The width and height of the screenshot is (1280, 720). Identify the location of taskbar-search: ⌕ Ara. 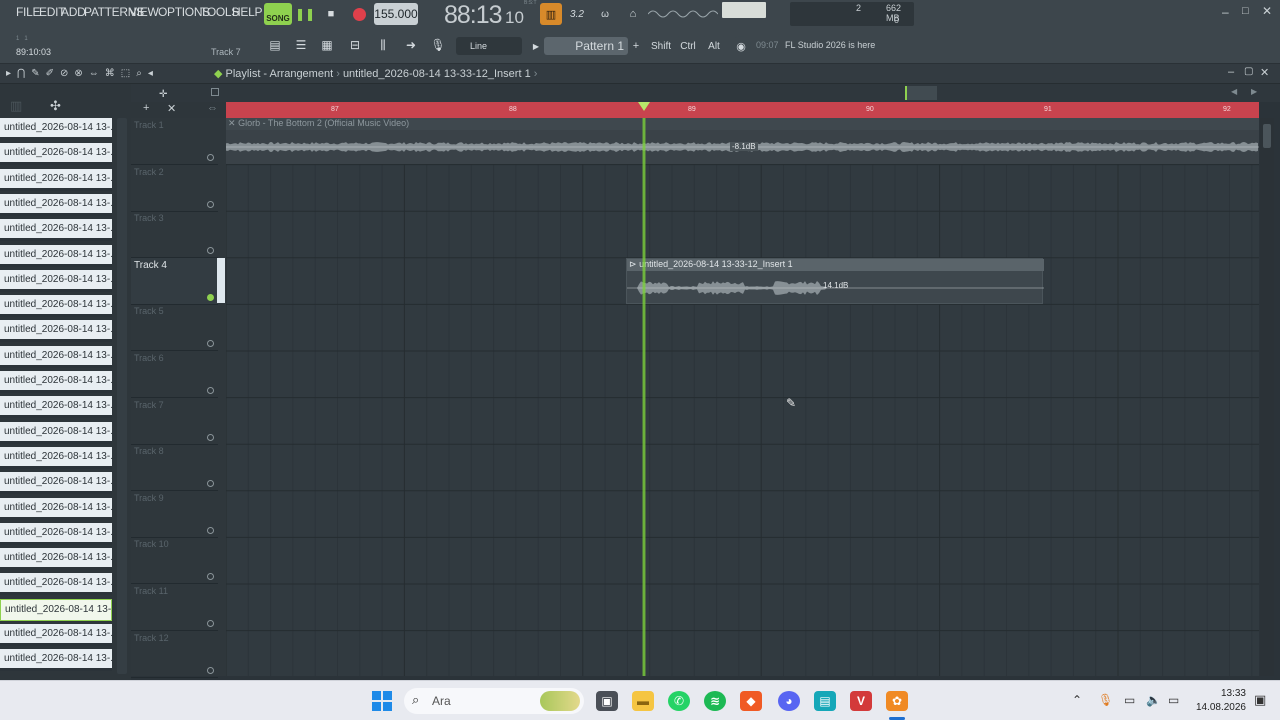
(494, 701).